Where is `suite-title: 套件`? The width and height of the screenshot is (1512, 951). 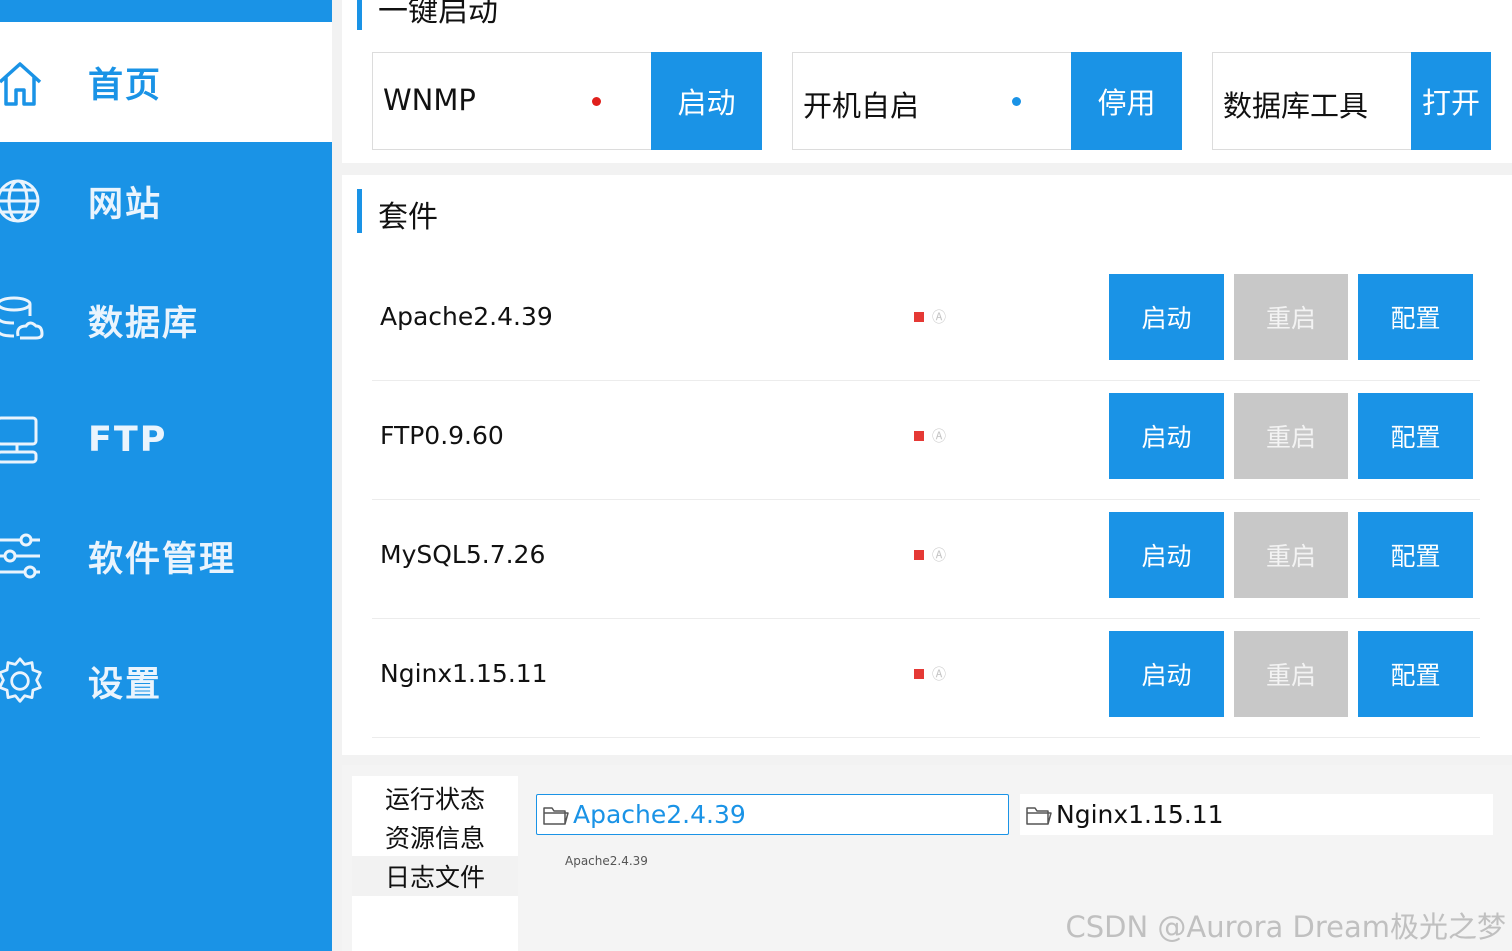
suite-title: 套件 is located at coordinates (408, 217).